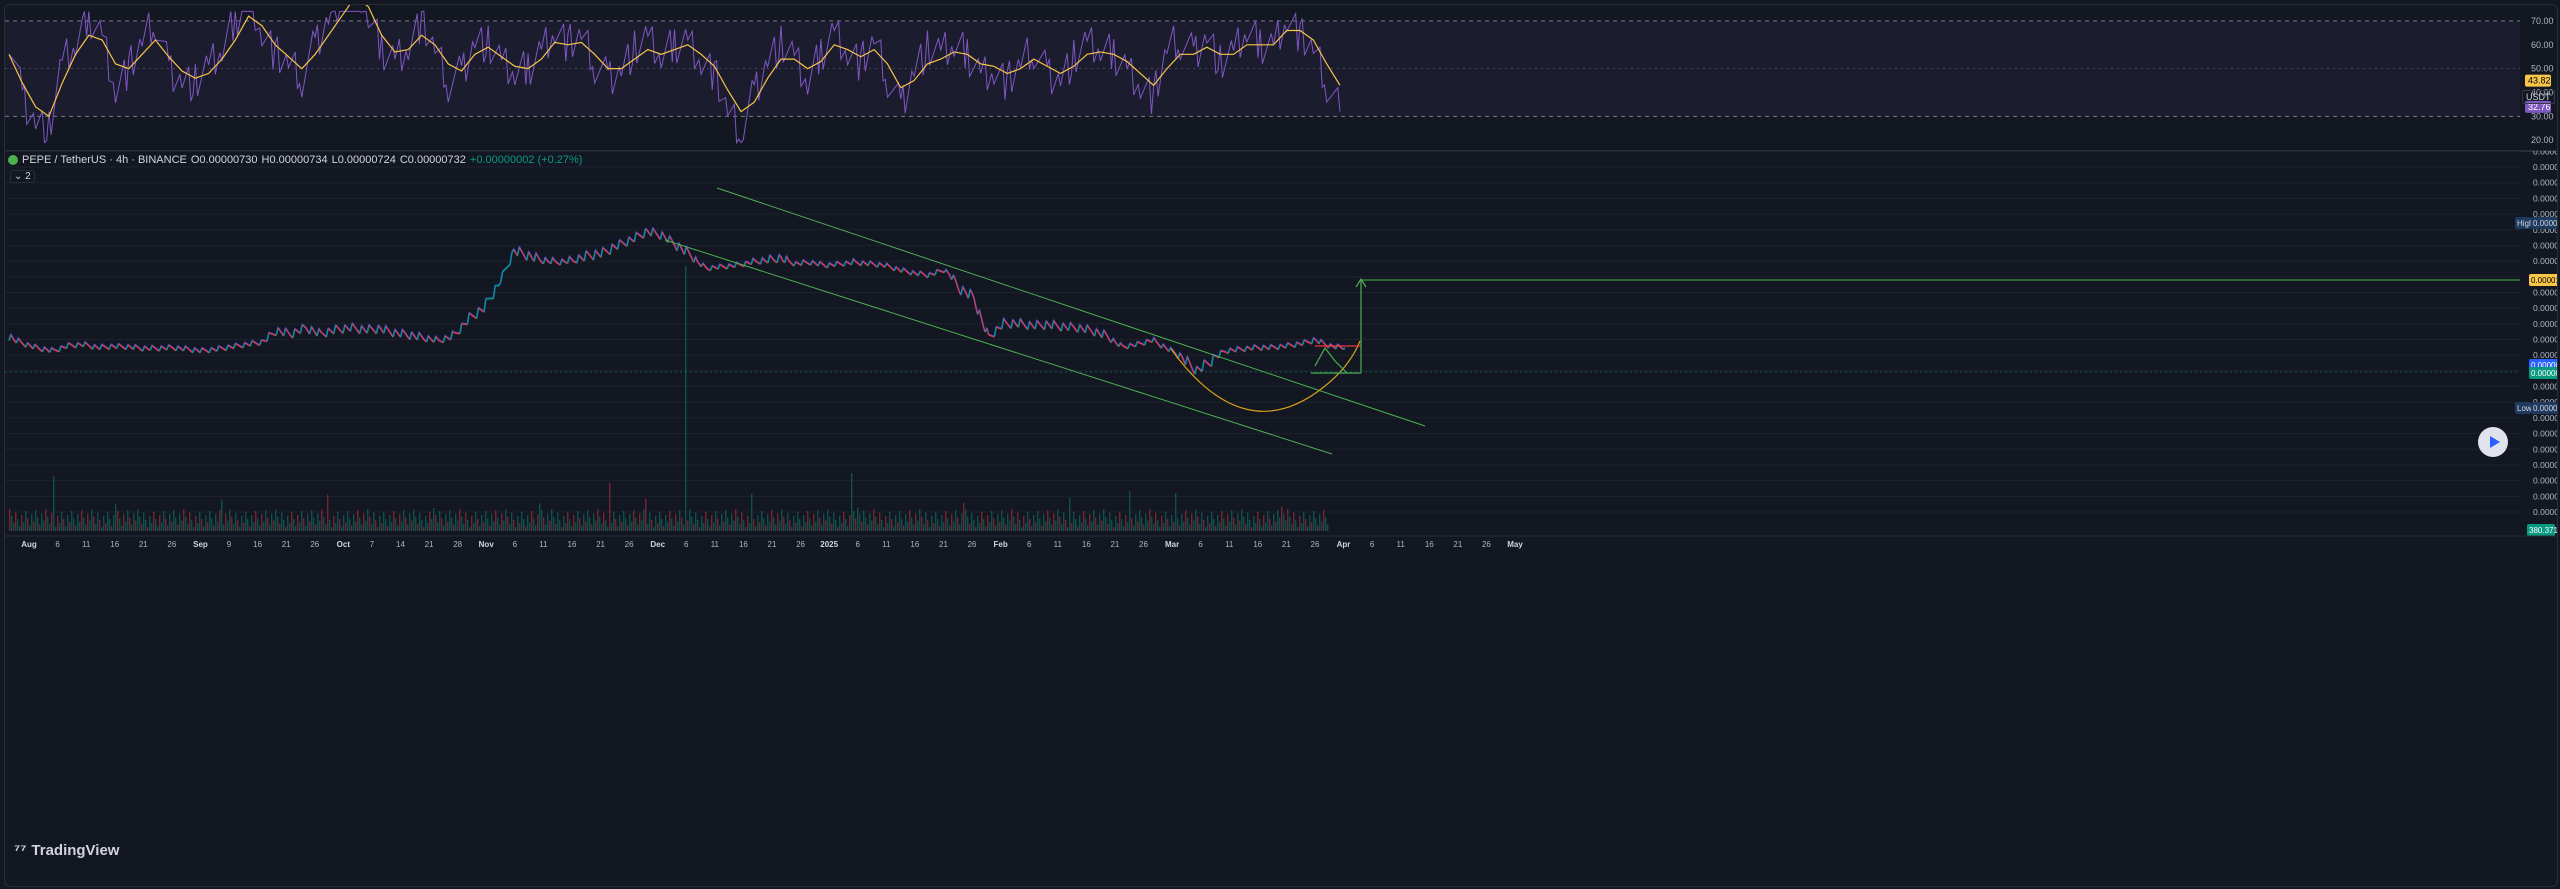 Image resolution: width=2560 pixels, height=889 pixels. What do you see at coordinates (104, 160) in the screenshot?
I see `symbol-title: PEPE / TetherUS · 4h · BINANCE` at bounding box center [104, 160].